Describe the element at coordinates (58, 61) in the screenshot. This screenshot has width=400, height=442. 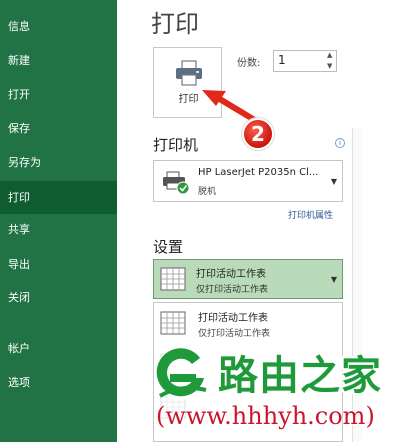
I see `sidebar-item-new: 新建` at that location.